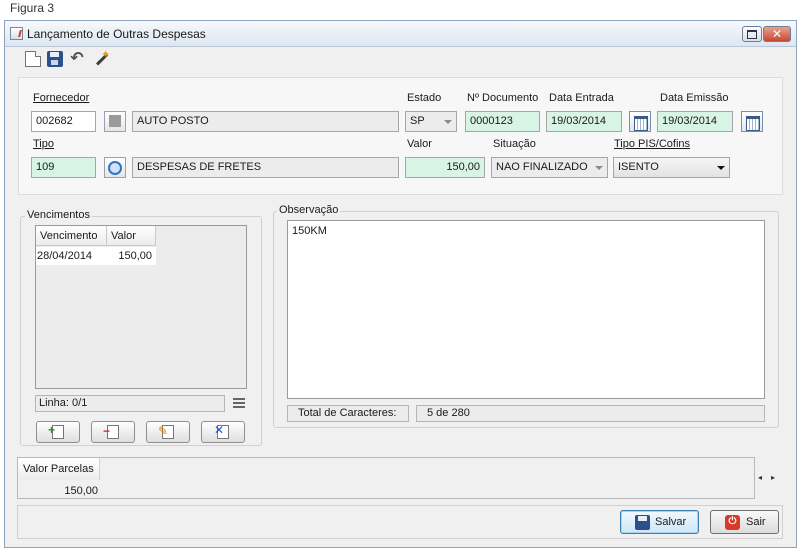  Describe the element at coordinates (115, 167) in the screenshot. I see `tipo-search-icon` at that location.